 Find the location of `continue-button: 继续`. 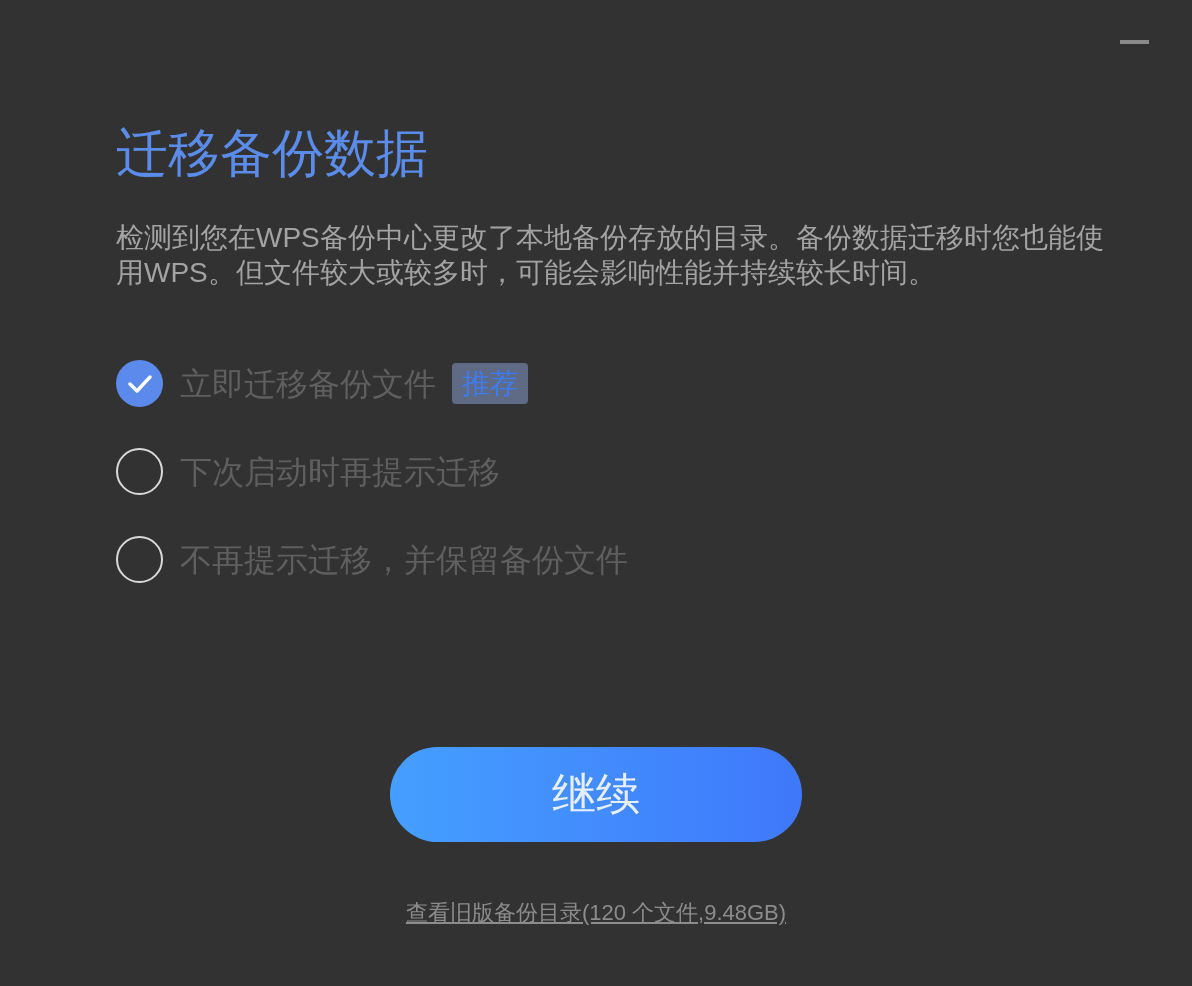

continue-button: 继续 is located at coordinates (596, 794).